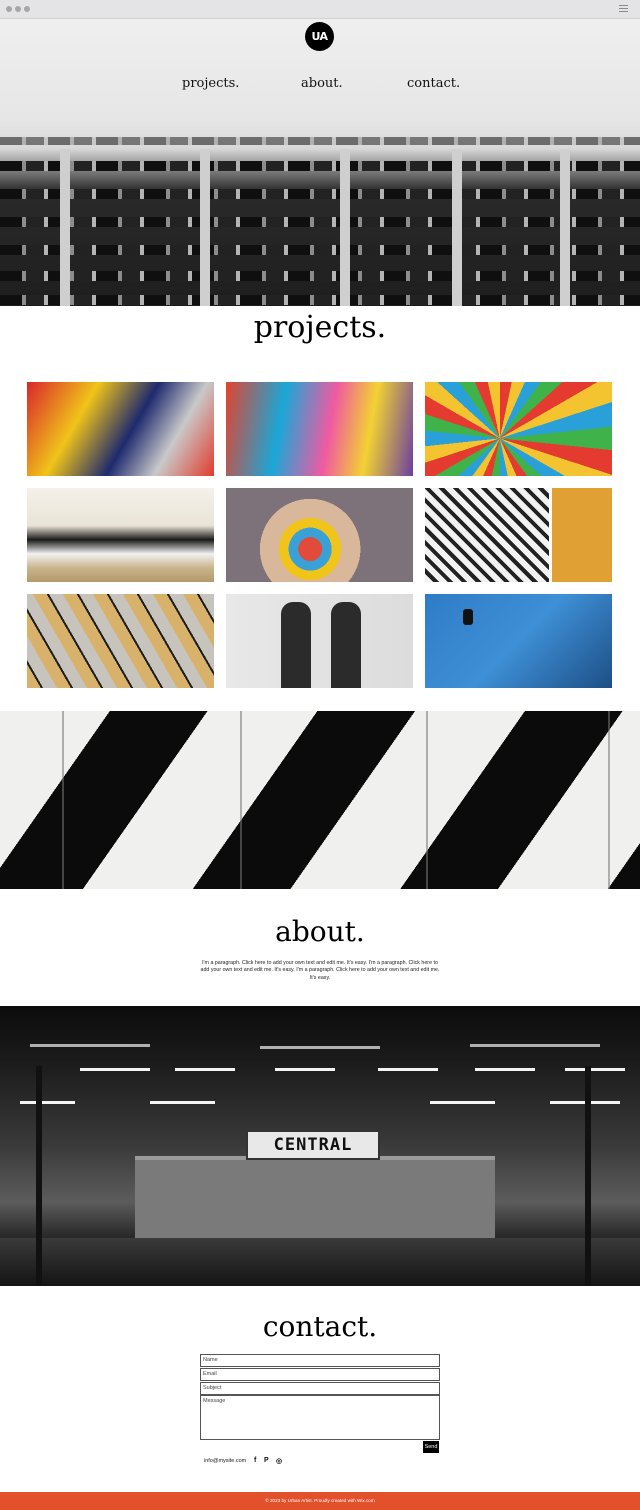 Image resolution: width=640 pixels, height=1510 pixels. What do you see at coordinates (120, 641) in the screenshot?
I see `project-image-lion-mural` at bounding box center [120, 641].